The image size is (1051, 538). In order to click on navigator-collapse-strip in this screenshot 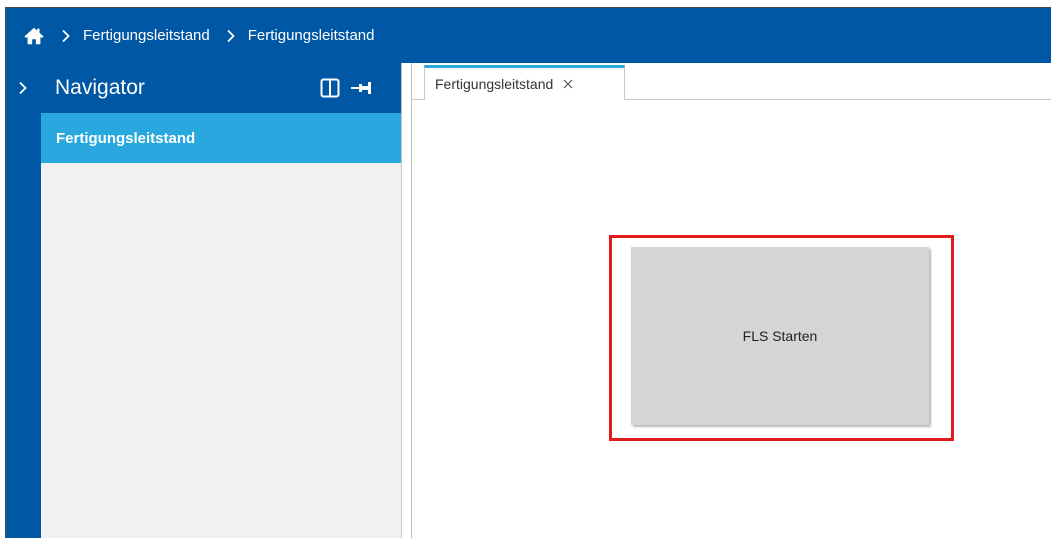, I will do `click(23, 300)`.